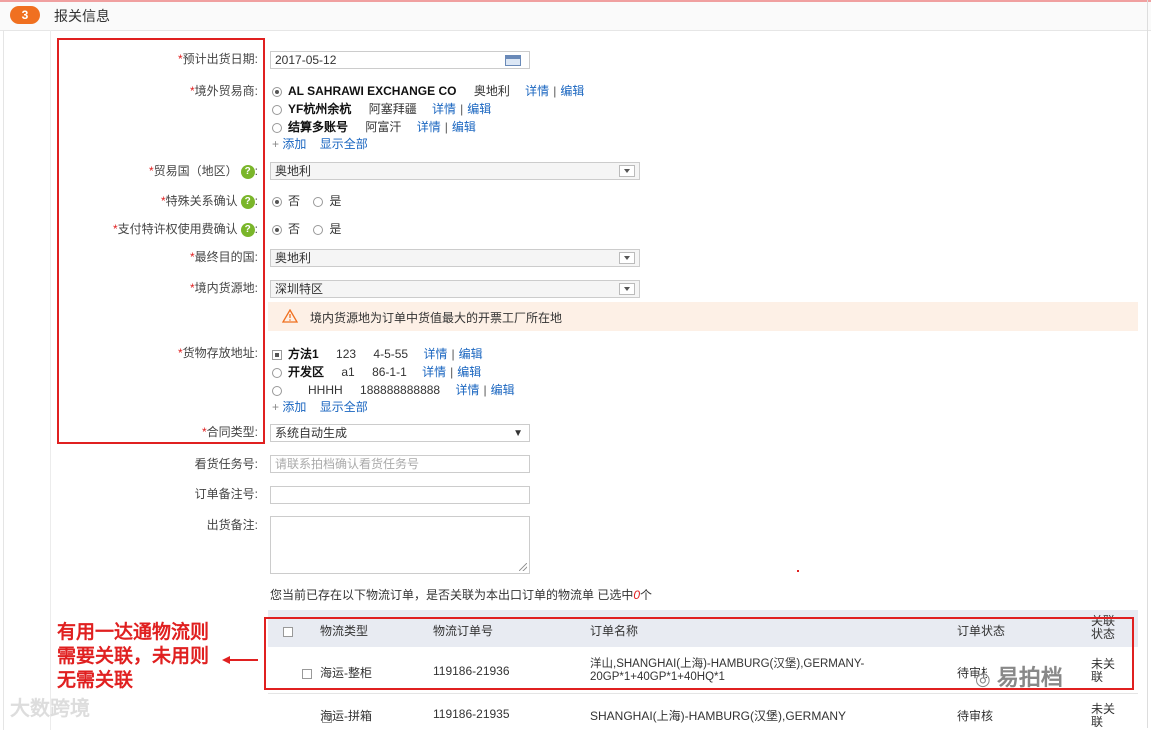 This screenshot has width=1151, height=730. Describe the element at coordinates (203, 171) in the screenshot. I see `trade-country-label: *贸易国（地区）?:` at that location.